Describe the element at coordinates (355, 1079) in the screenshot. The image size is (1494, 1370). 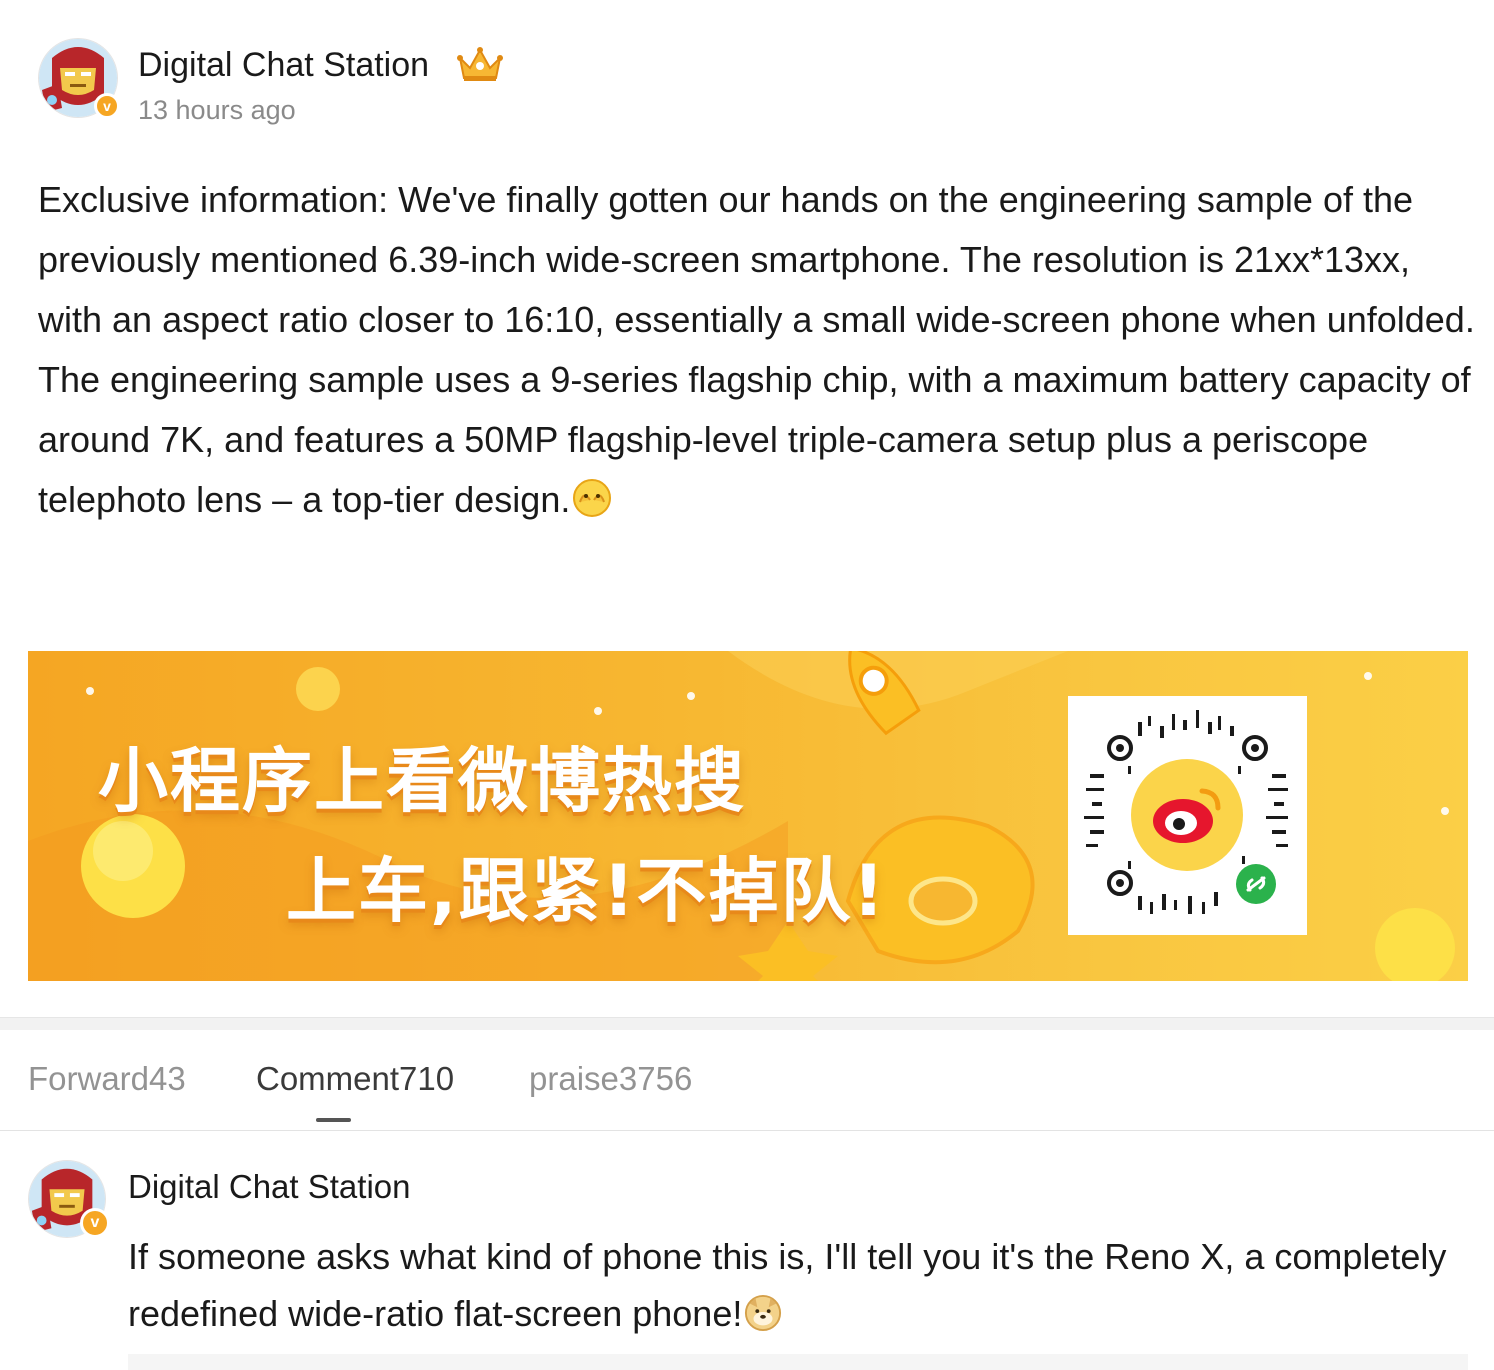
I see `tab-comment: Comment710` at that location.